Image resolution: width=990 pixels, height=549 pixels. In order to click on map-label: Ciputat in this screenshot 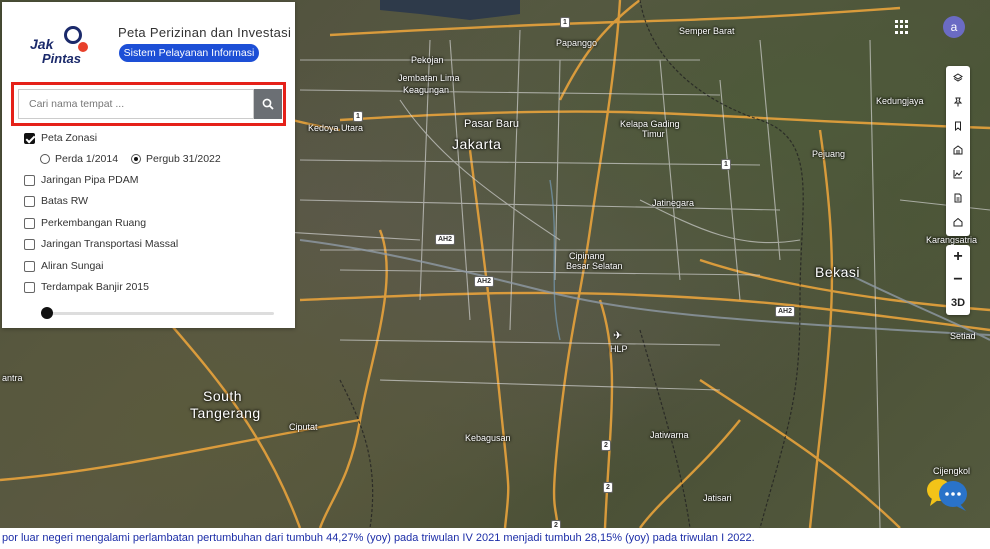, I will do `click(303, 427)`.